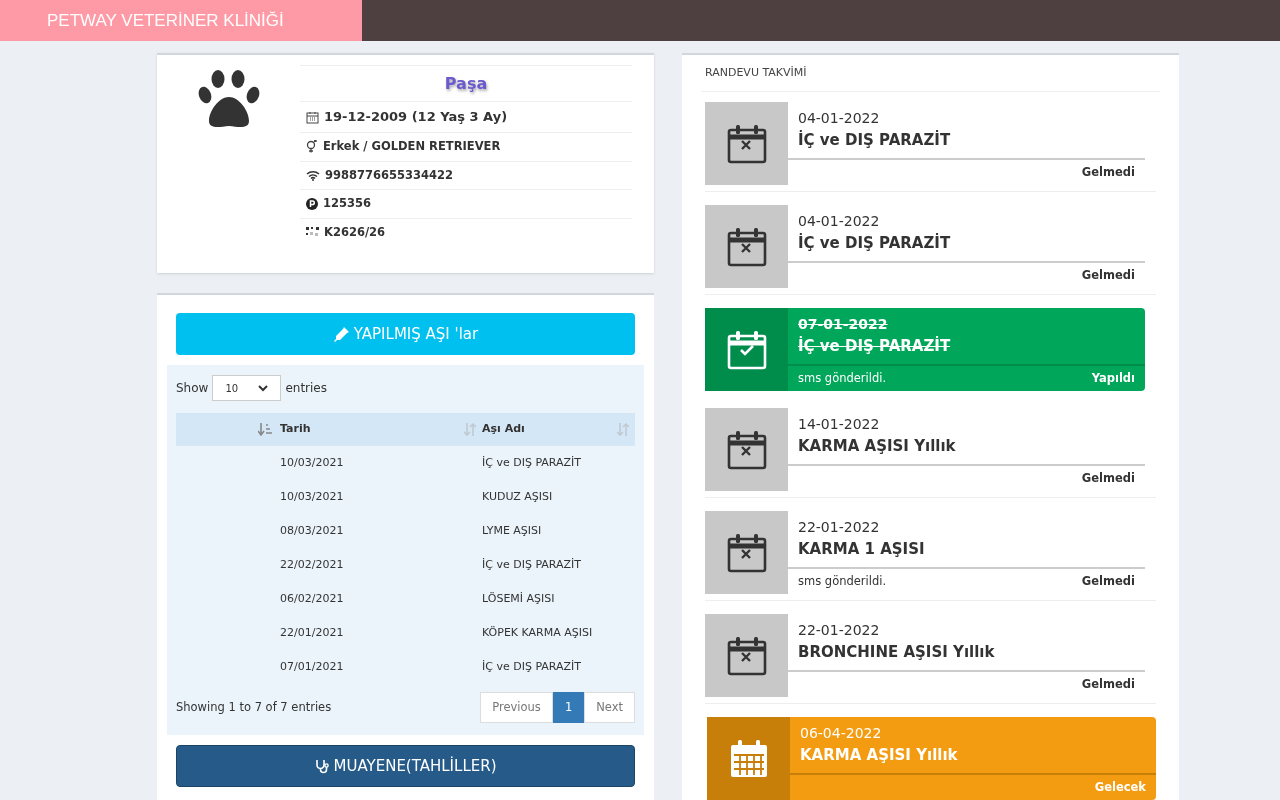 This screenshot has height=800, width=1280. Describe the element at coordinates (312, 203) in the screenshot. I see `parking-icon` at that location.